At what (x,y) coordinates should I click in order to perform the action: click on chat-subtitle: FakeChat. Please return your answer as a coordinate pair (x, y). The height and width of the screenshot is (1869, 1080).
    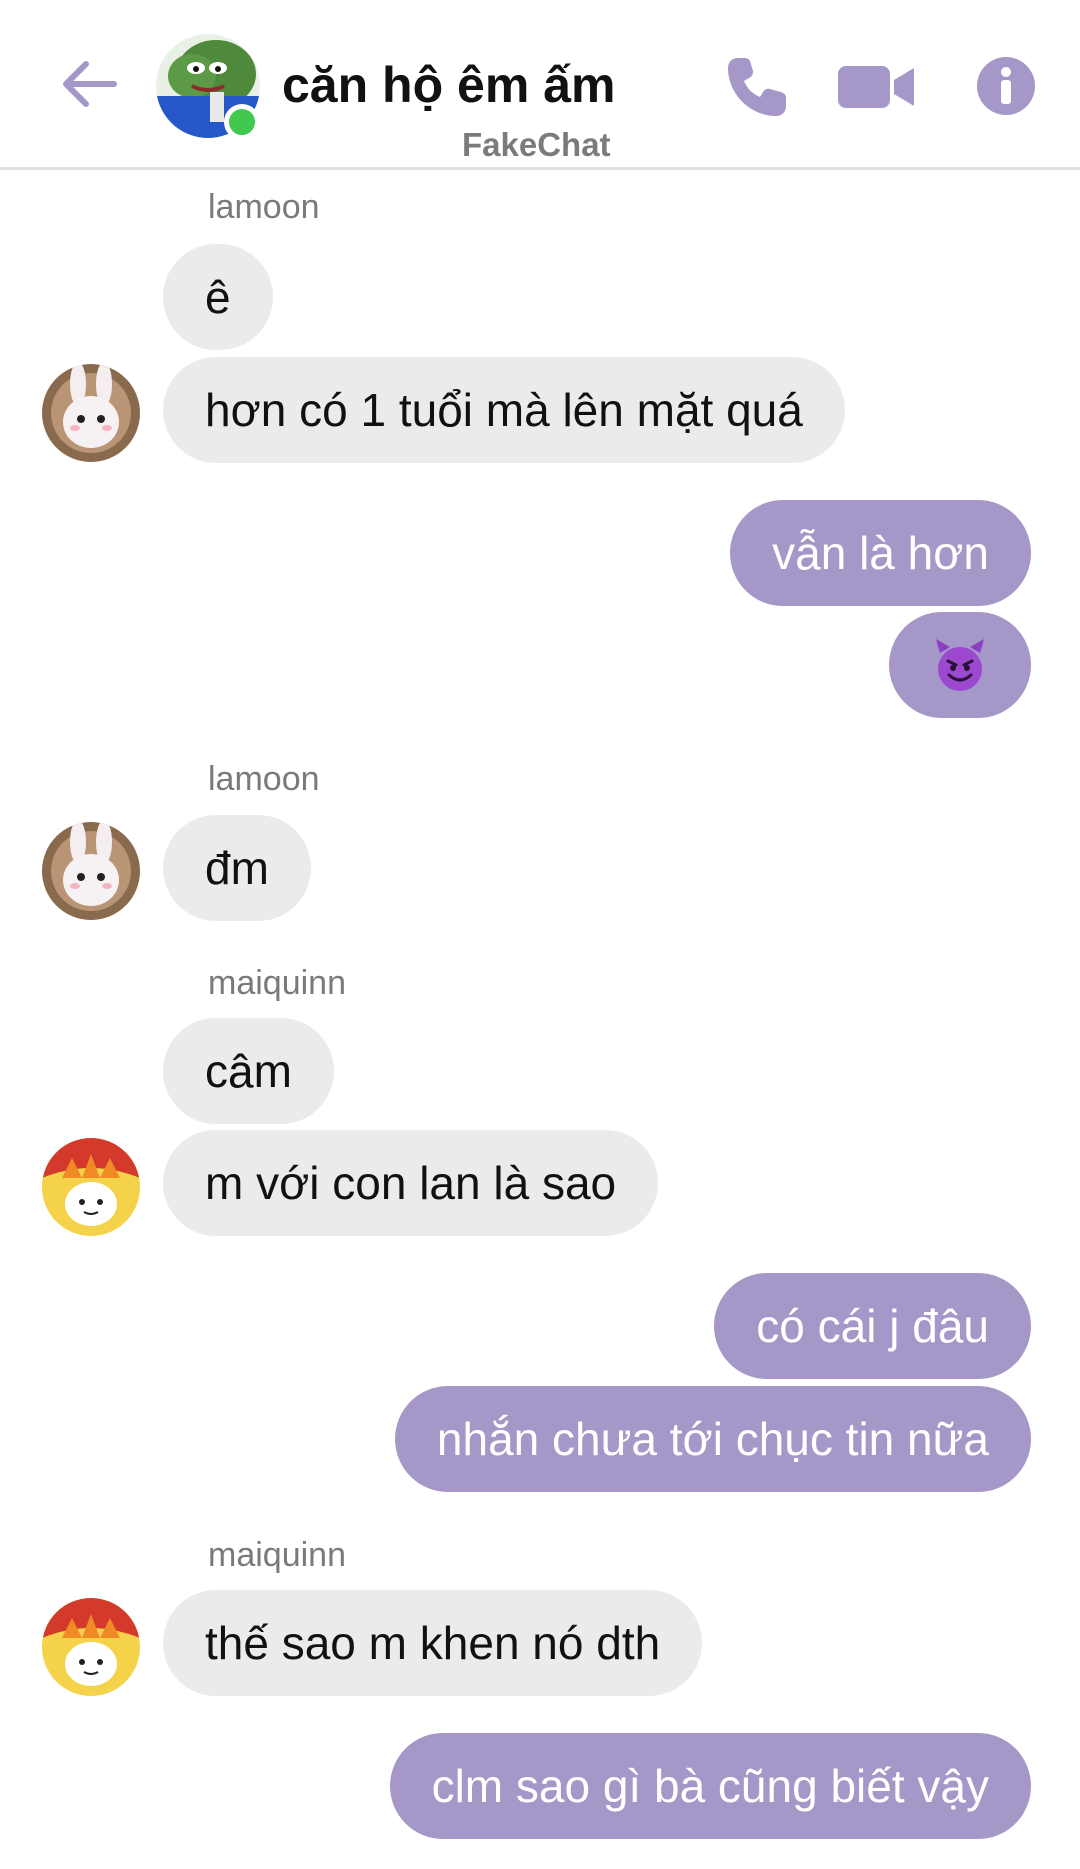
    Looking at the image, I should click on (536, 144).